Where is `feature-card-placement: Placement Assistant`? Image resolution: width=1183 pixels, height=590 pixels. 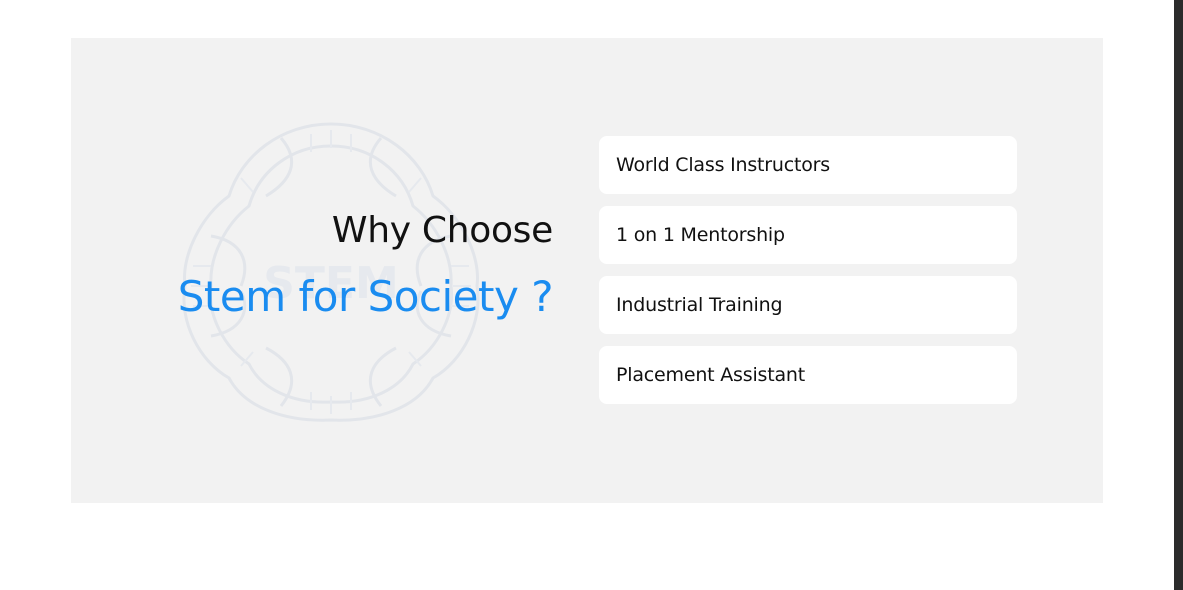
feature-card-placement: Placement Assistant is located at coordinates (808, 375).